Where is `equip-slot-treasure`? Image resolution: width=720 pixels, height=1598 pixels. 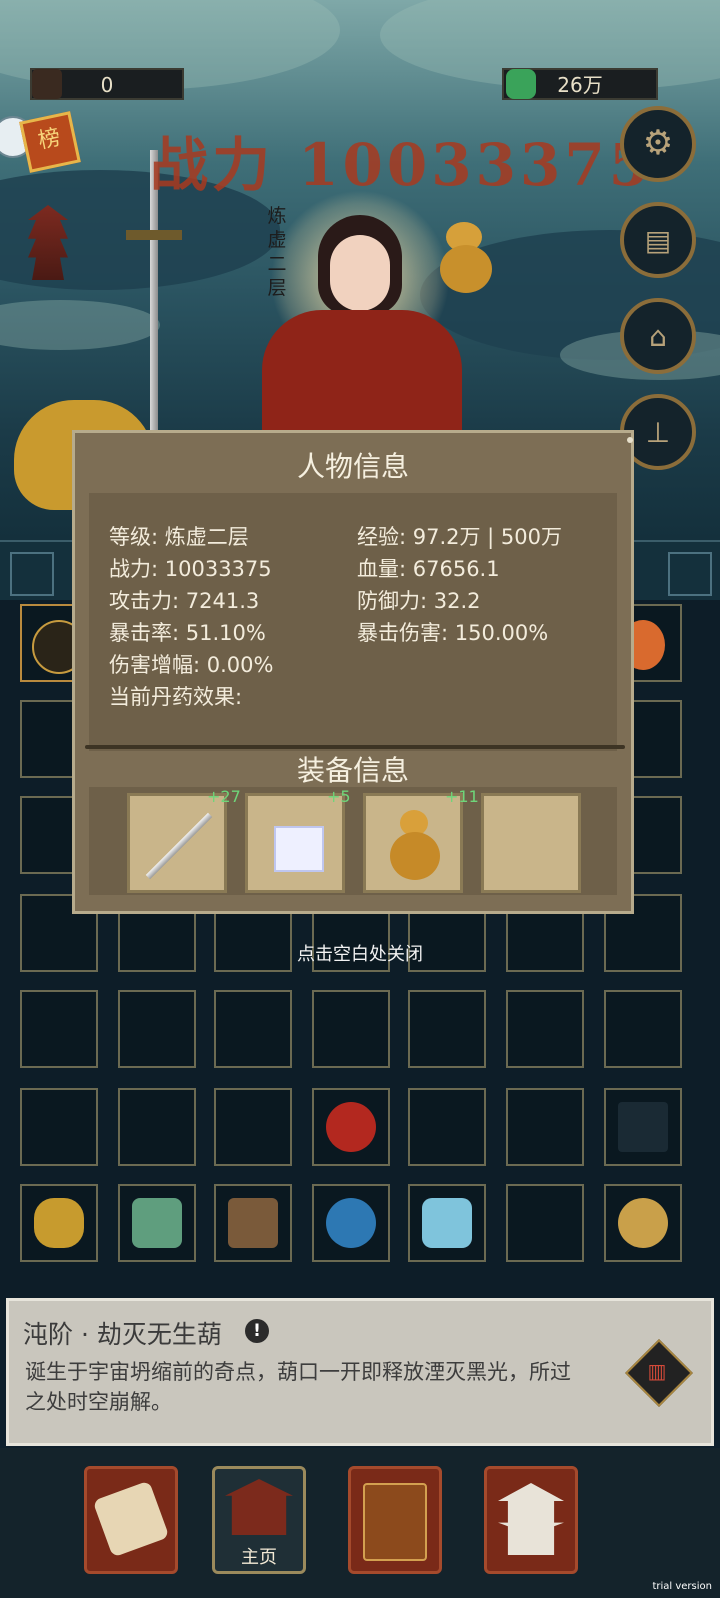
equip-slot-treasure is located at coordinates (413, 843).